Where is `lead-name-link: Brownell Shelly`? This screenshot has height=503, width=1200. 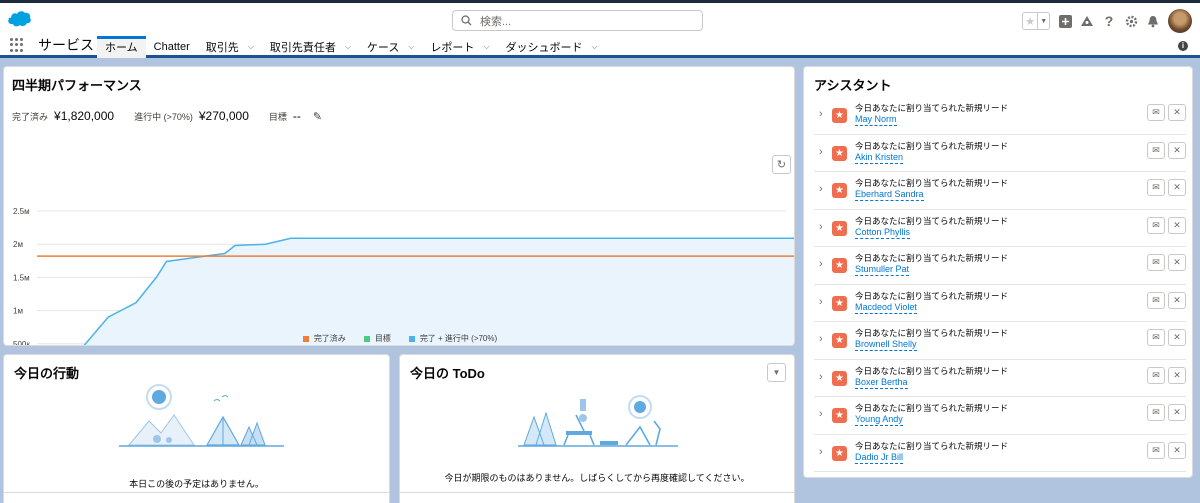
lead-name-link: Brownell Shelly is located at coordinates (886, 345).